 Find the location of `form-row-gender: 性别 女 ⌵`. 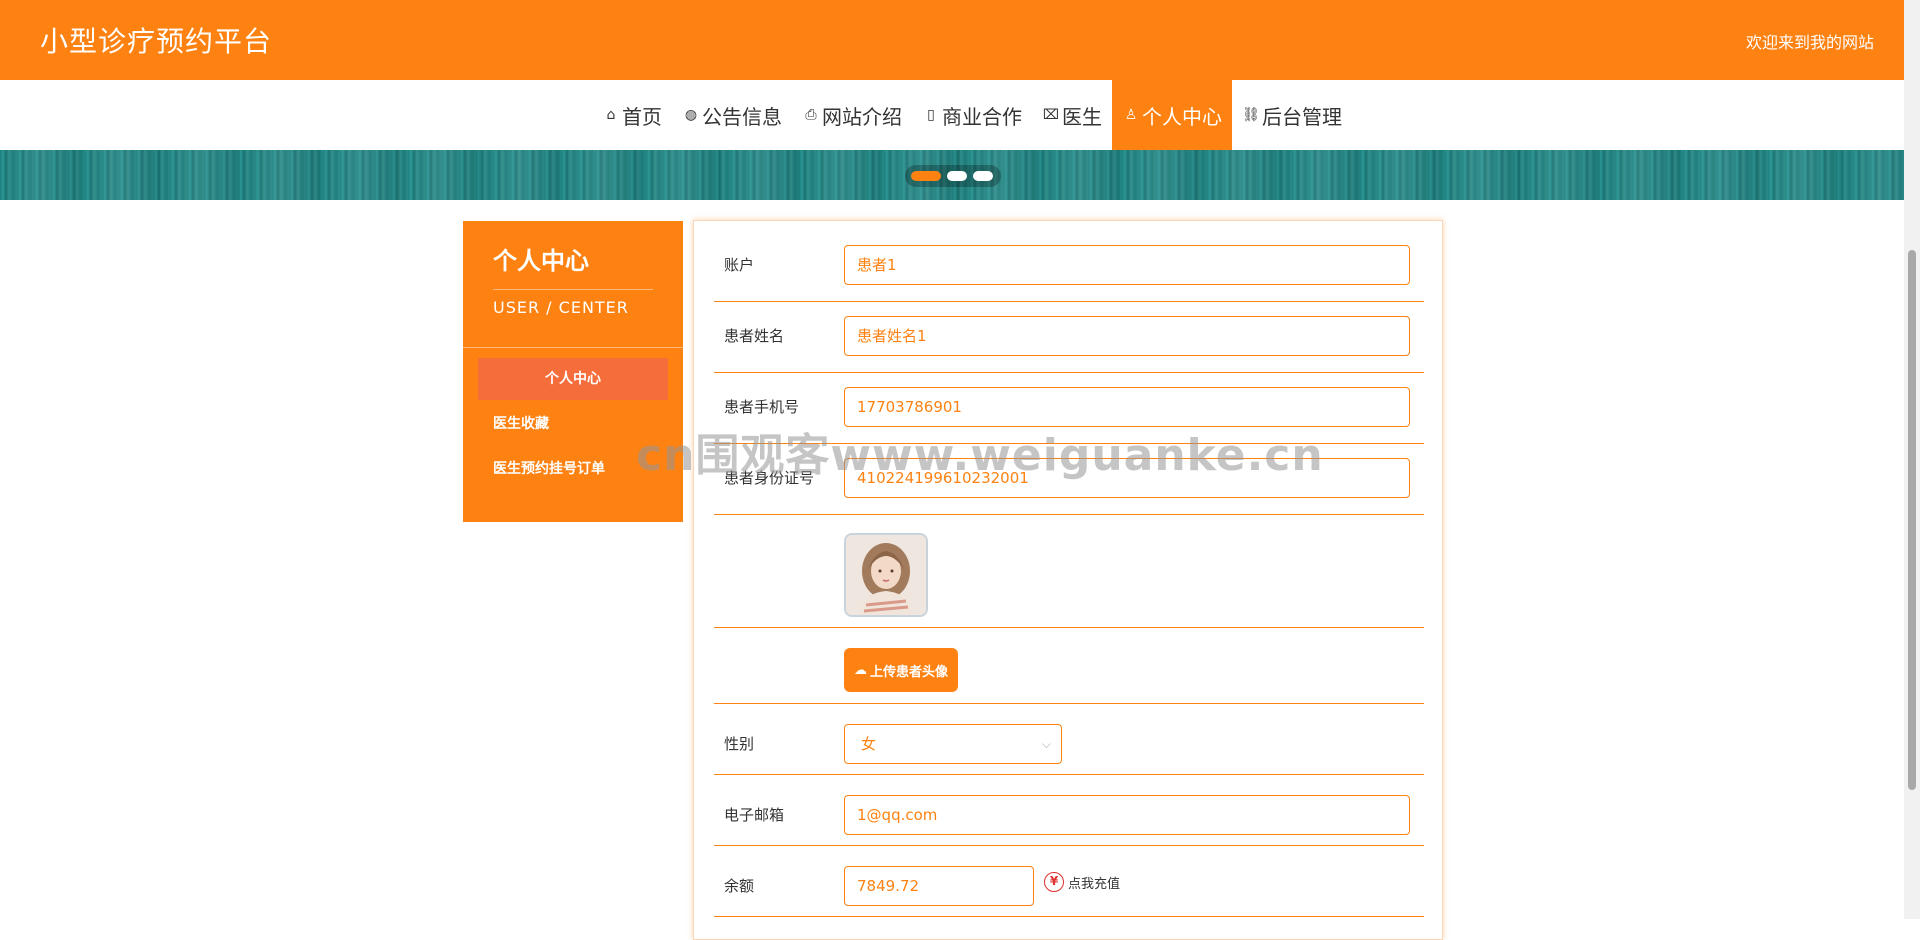

form-row-gender: 性别 女 ⌵ is located at coordinates (1069, 739).